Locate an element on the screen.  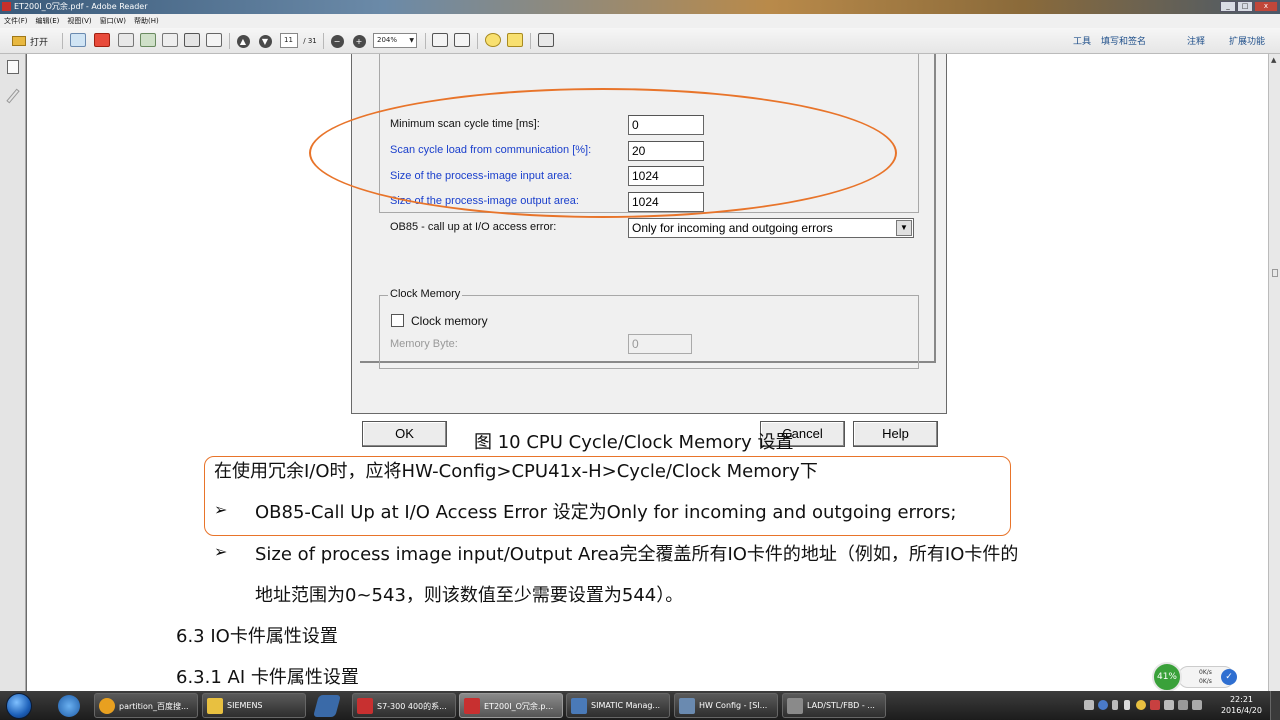
menu-help: 帮助(H) is located at coordinates (146, 21).